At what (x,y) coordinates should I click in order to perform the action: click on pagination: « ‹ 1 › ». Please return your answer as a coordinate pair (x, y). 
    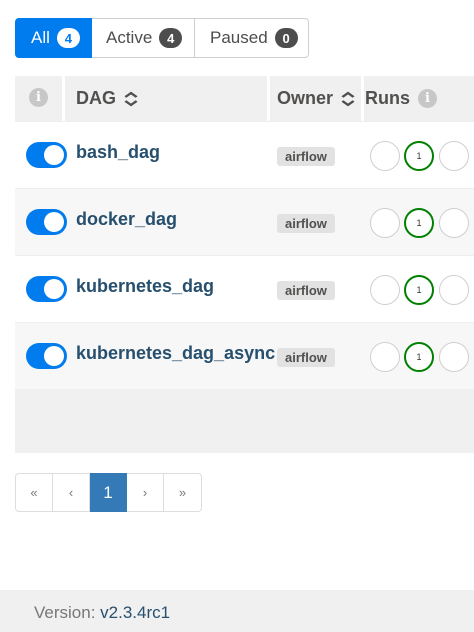
    Looking at the image, I should click on (108, 492).